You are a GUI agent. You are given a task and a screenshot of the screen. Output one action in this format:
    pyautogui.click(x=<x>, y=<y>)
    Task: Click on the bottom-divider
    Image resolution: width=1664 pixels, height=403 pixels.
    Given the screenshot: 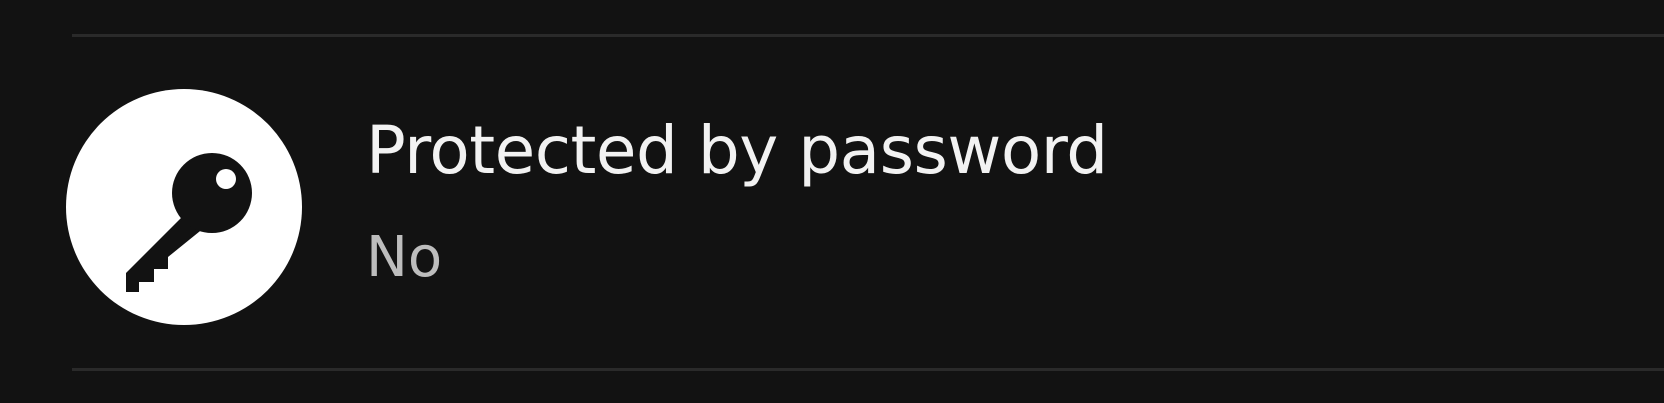 What is the action you would take?
    pyautogui.click(x=868, y=369)
    